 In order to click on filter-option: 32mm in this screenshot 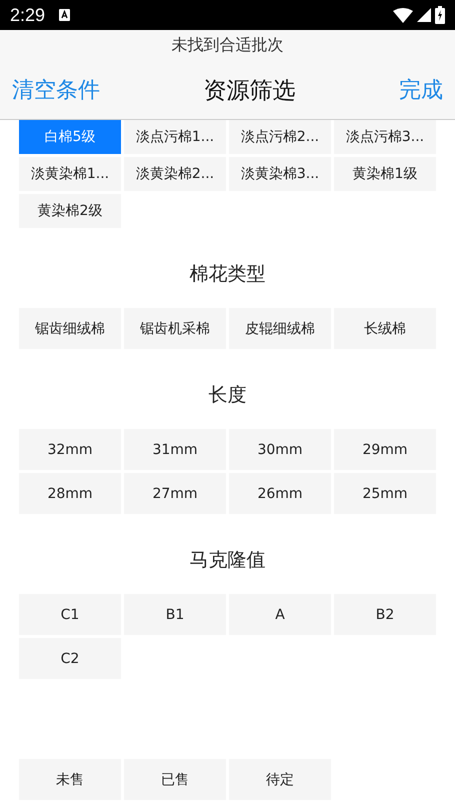, I will do `click(70, 449)`.